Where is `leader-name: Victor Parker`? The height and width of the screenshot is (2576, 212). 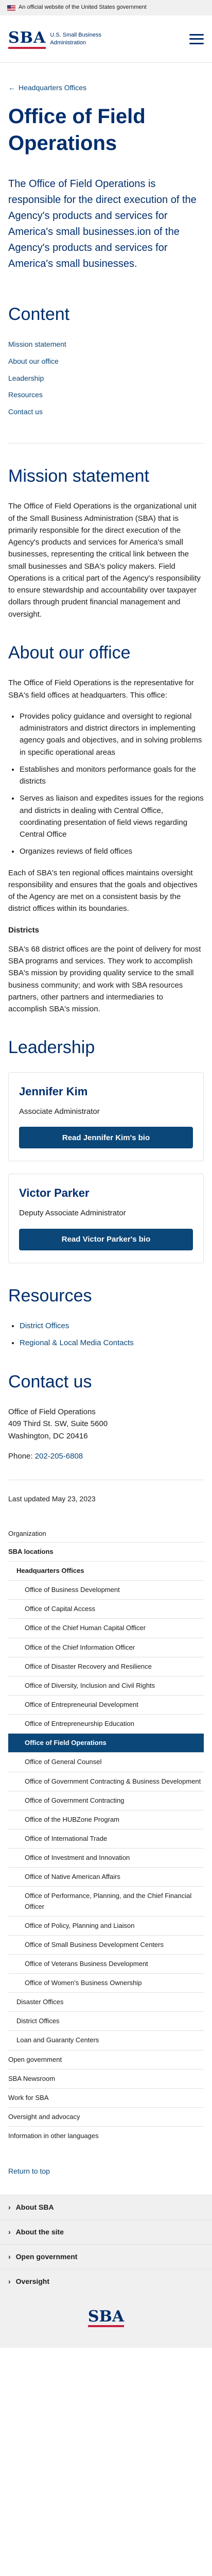 leader-name: Victor Parker is located at coordinates (54, 1193).